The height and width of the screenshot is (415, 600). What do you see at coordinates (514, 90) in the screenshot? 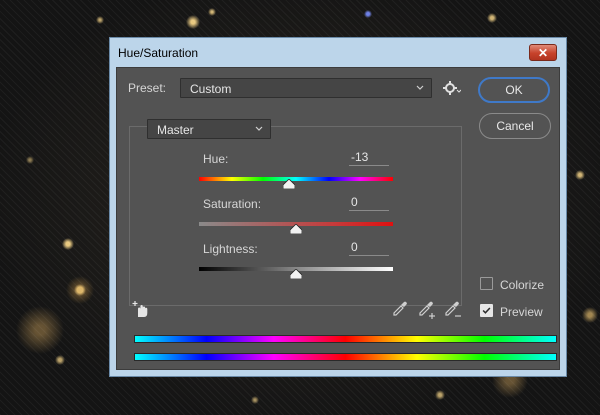
I see `ok-button: OK` at bounding box center [514, 90].